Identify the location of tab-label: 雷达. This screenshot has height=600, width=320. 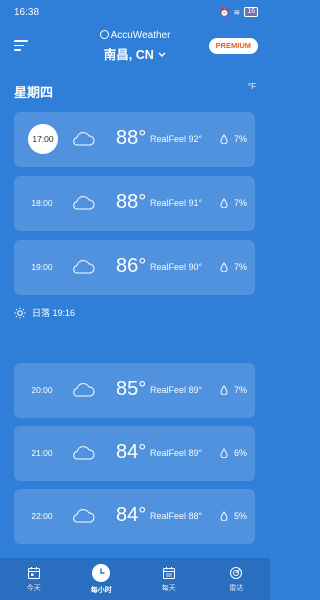
(236, 588).